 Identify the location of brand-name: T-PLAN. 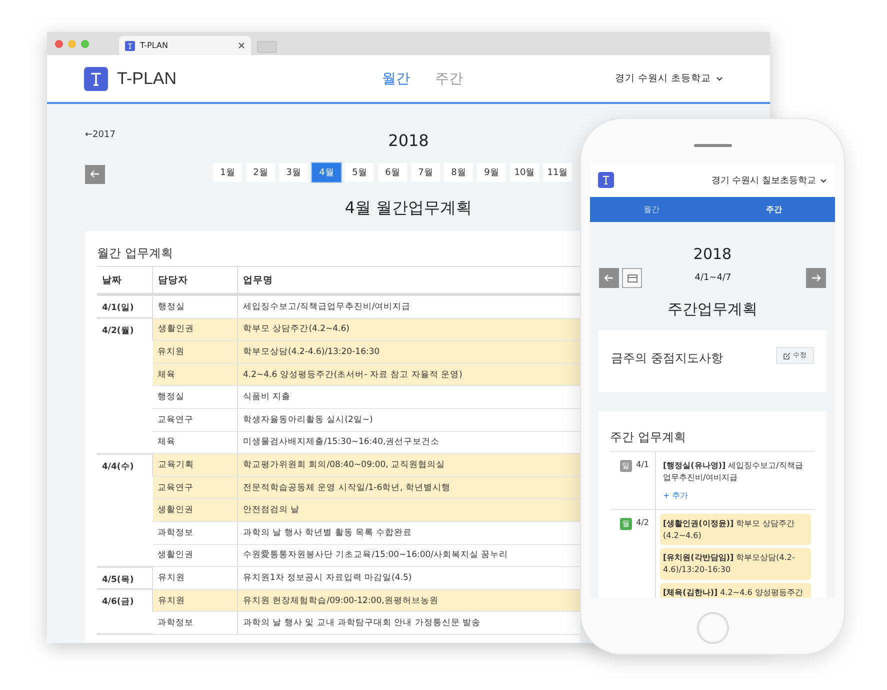
(147, 78).